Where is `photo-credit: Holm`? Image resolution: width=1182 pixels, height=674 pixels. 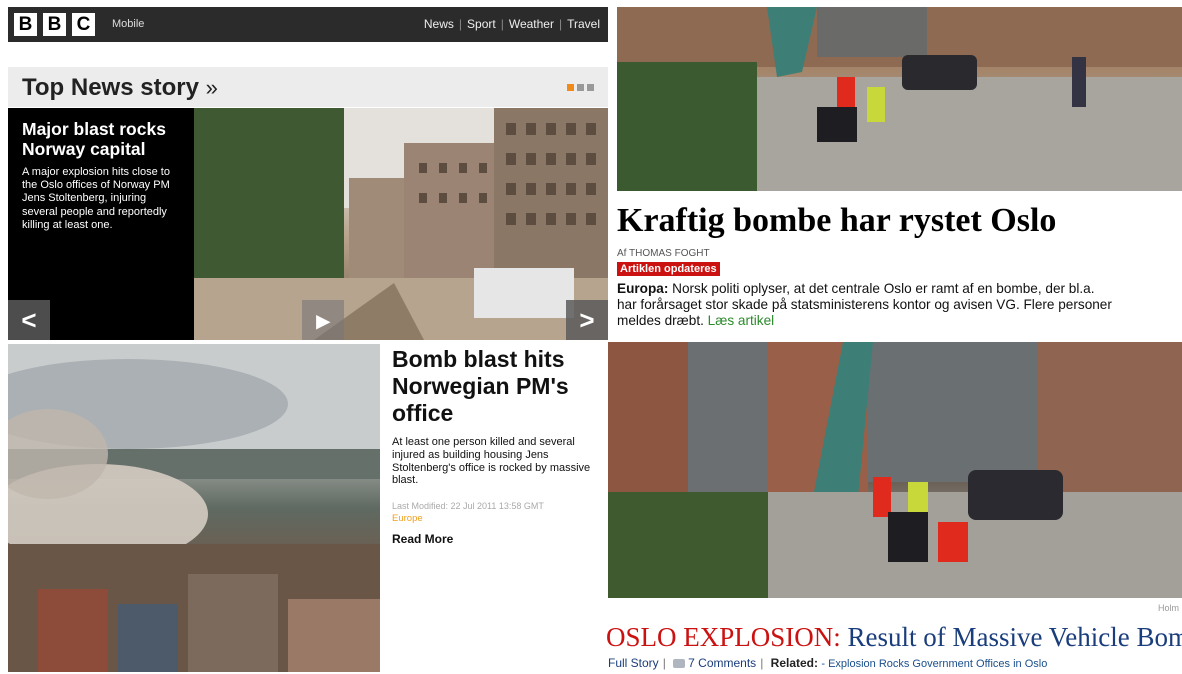 photo-credit: Holm is located at coordinates (1169, 608).